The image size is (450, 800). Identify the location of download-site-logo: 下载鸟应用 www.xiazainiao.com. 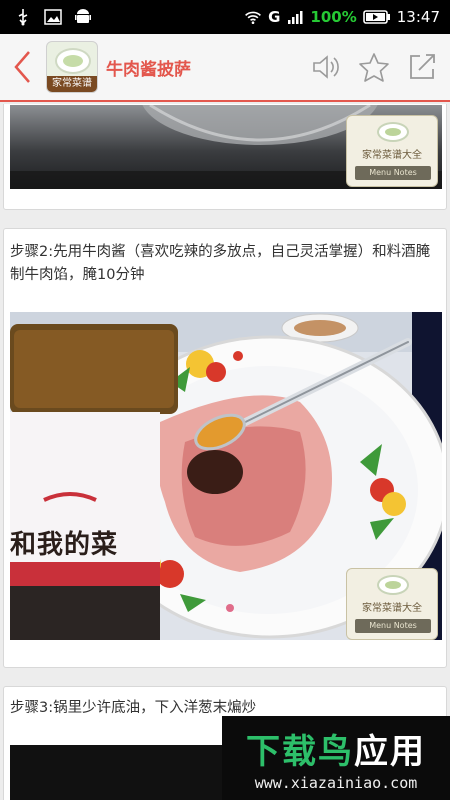
(336, 758).